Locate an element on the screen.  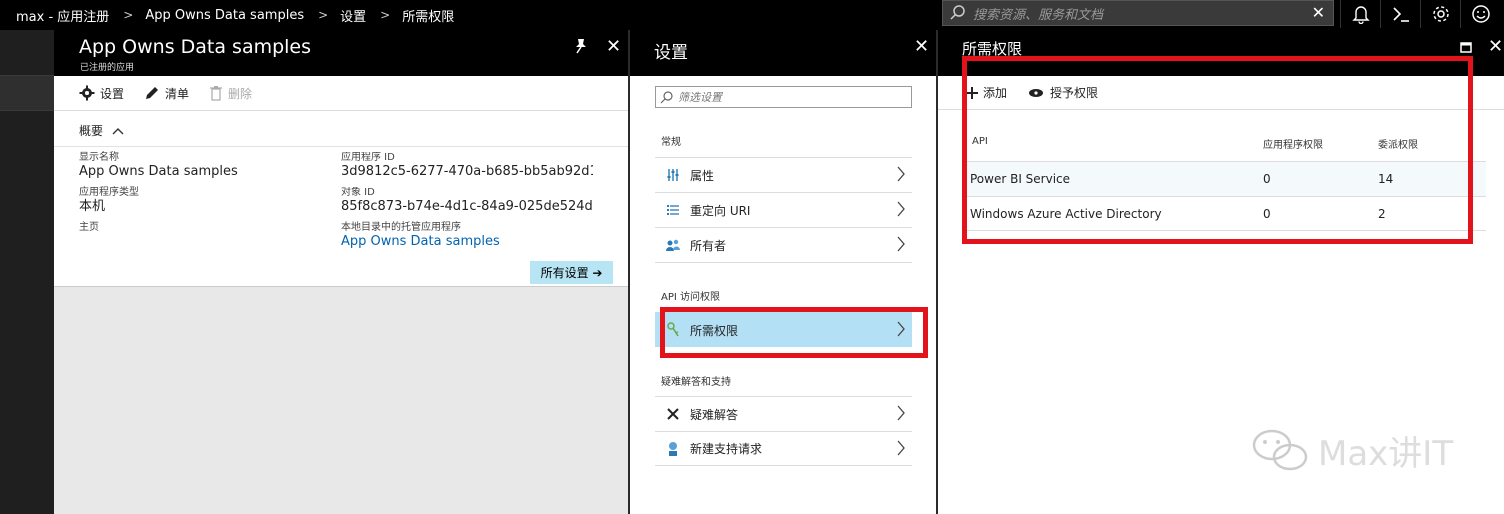
delete-label: 删除 is located at coordinates (240, 93).